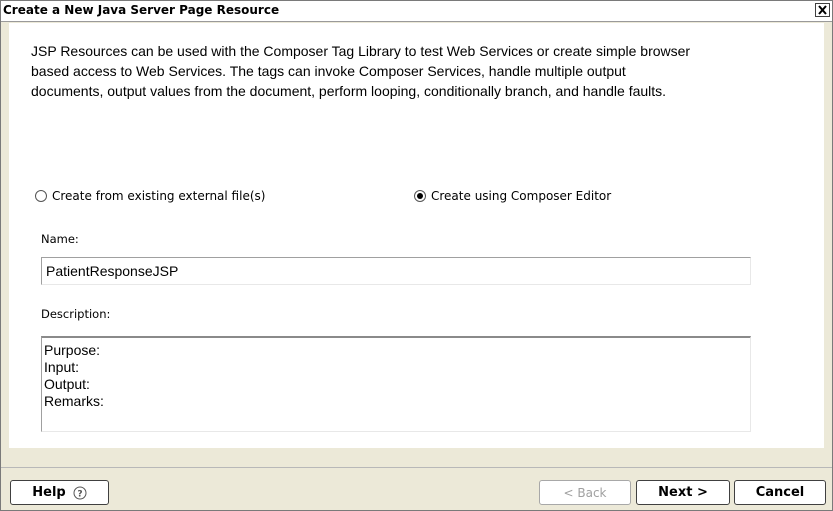 This screenshot has height=511, width=833. Describe the element at coordinates (72, 350) in the screenshot. I see `description-line: Purpose:` at that location.